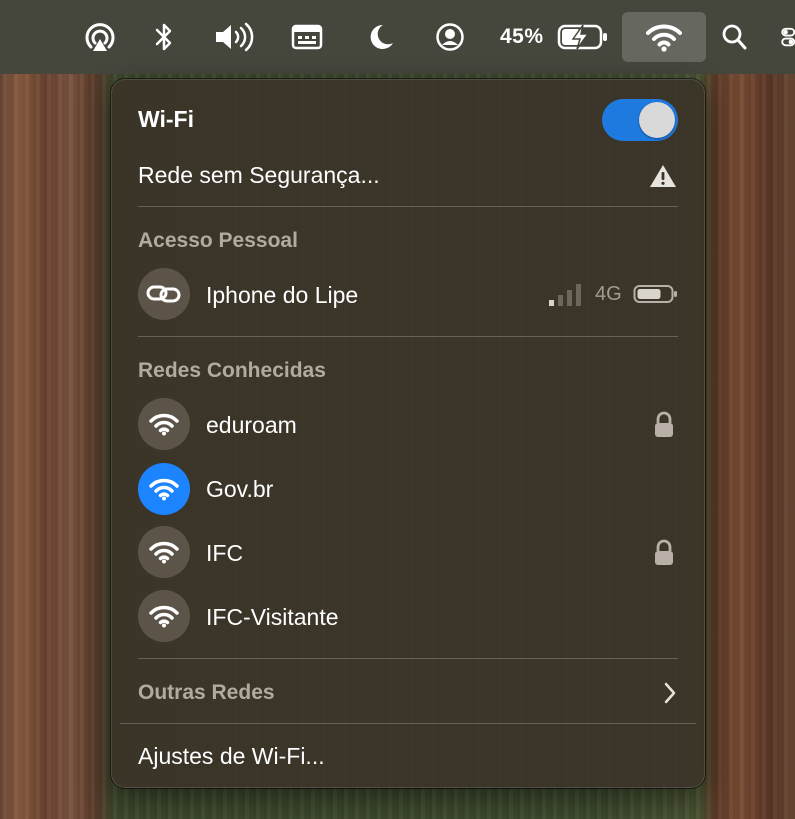  Describe the element at coordinates (100, 37) in the screenshot. I see `airplay-icon` at that location.